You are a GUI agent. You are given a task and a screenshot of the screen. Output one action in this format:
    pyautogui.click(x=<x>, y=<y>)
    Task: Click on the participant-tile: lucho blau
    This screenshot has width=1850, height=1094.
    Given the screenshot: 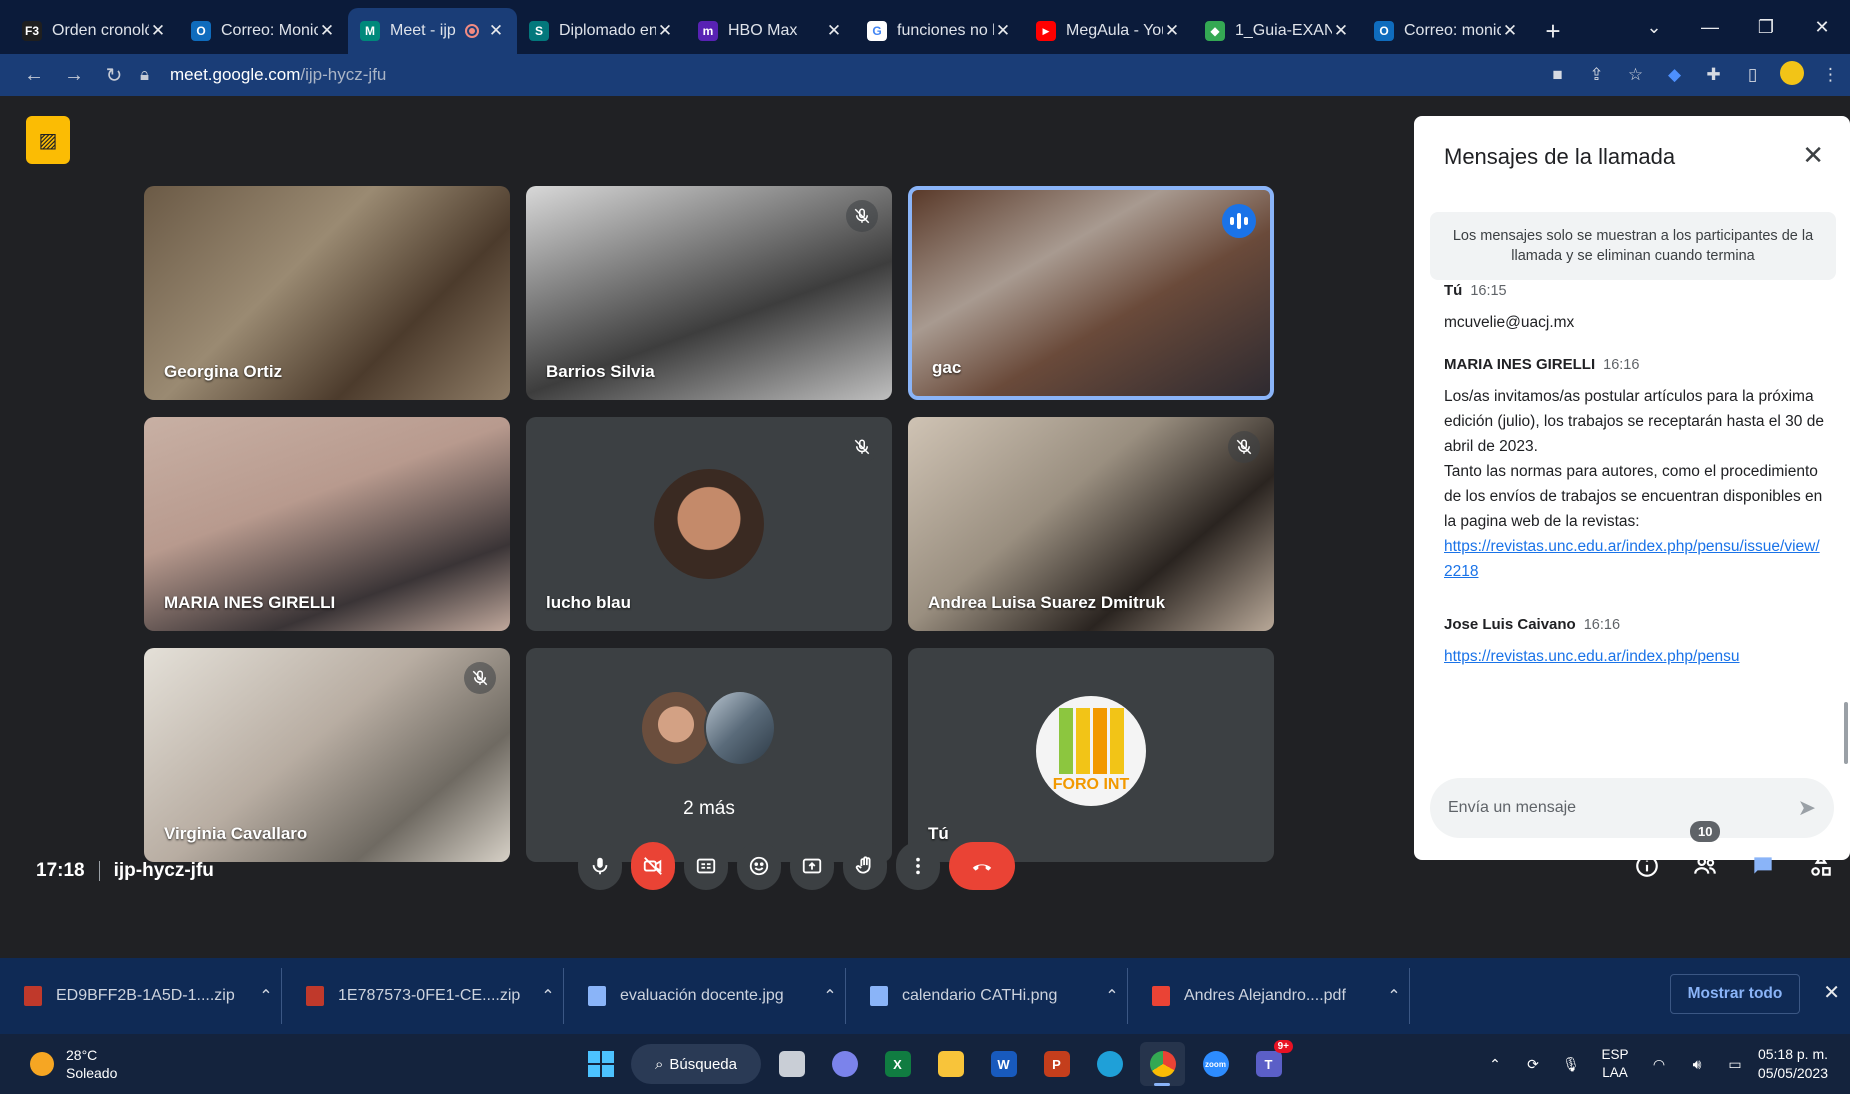 What is the action you would take?
    pyautogui.click(x=709, y=524)
    